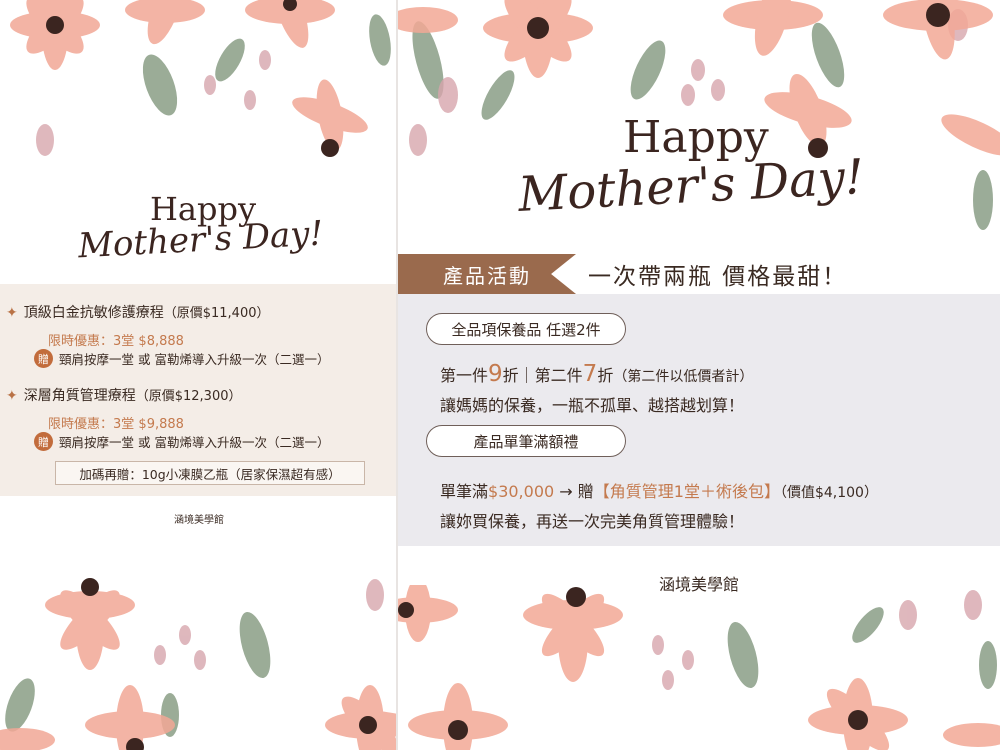 This screenshot has height=750, width=1000. What do you see at coordinates (526, 441) in the screenshot?
I see `pill-spend-gift: 產品單筆滿額禮` at bounding box center [526, 441].